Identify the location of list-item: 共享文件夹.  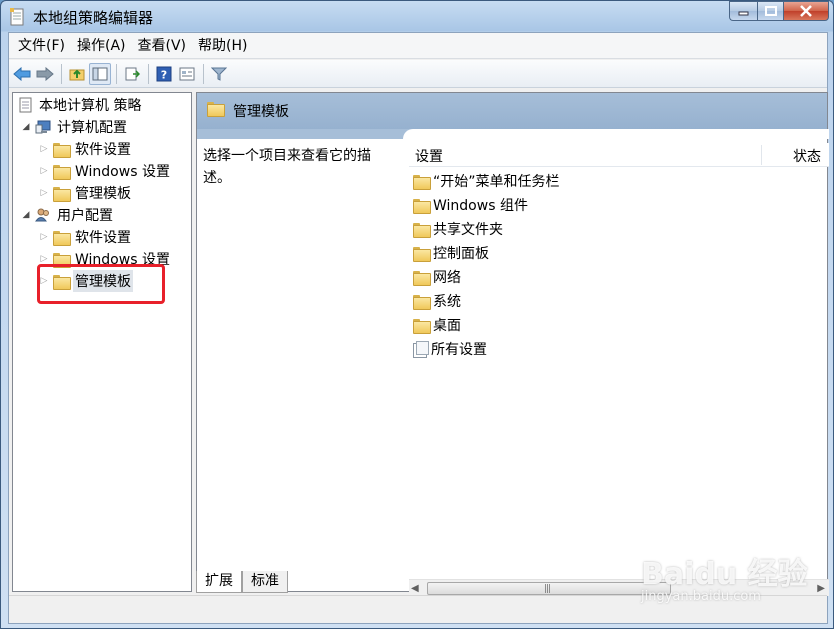
(458, 229).